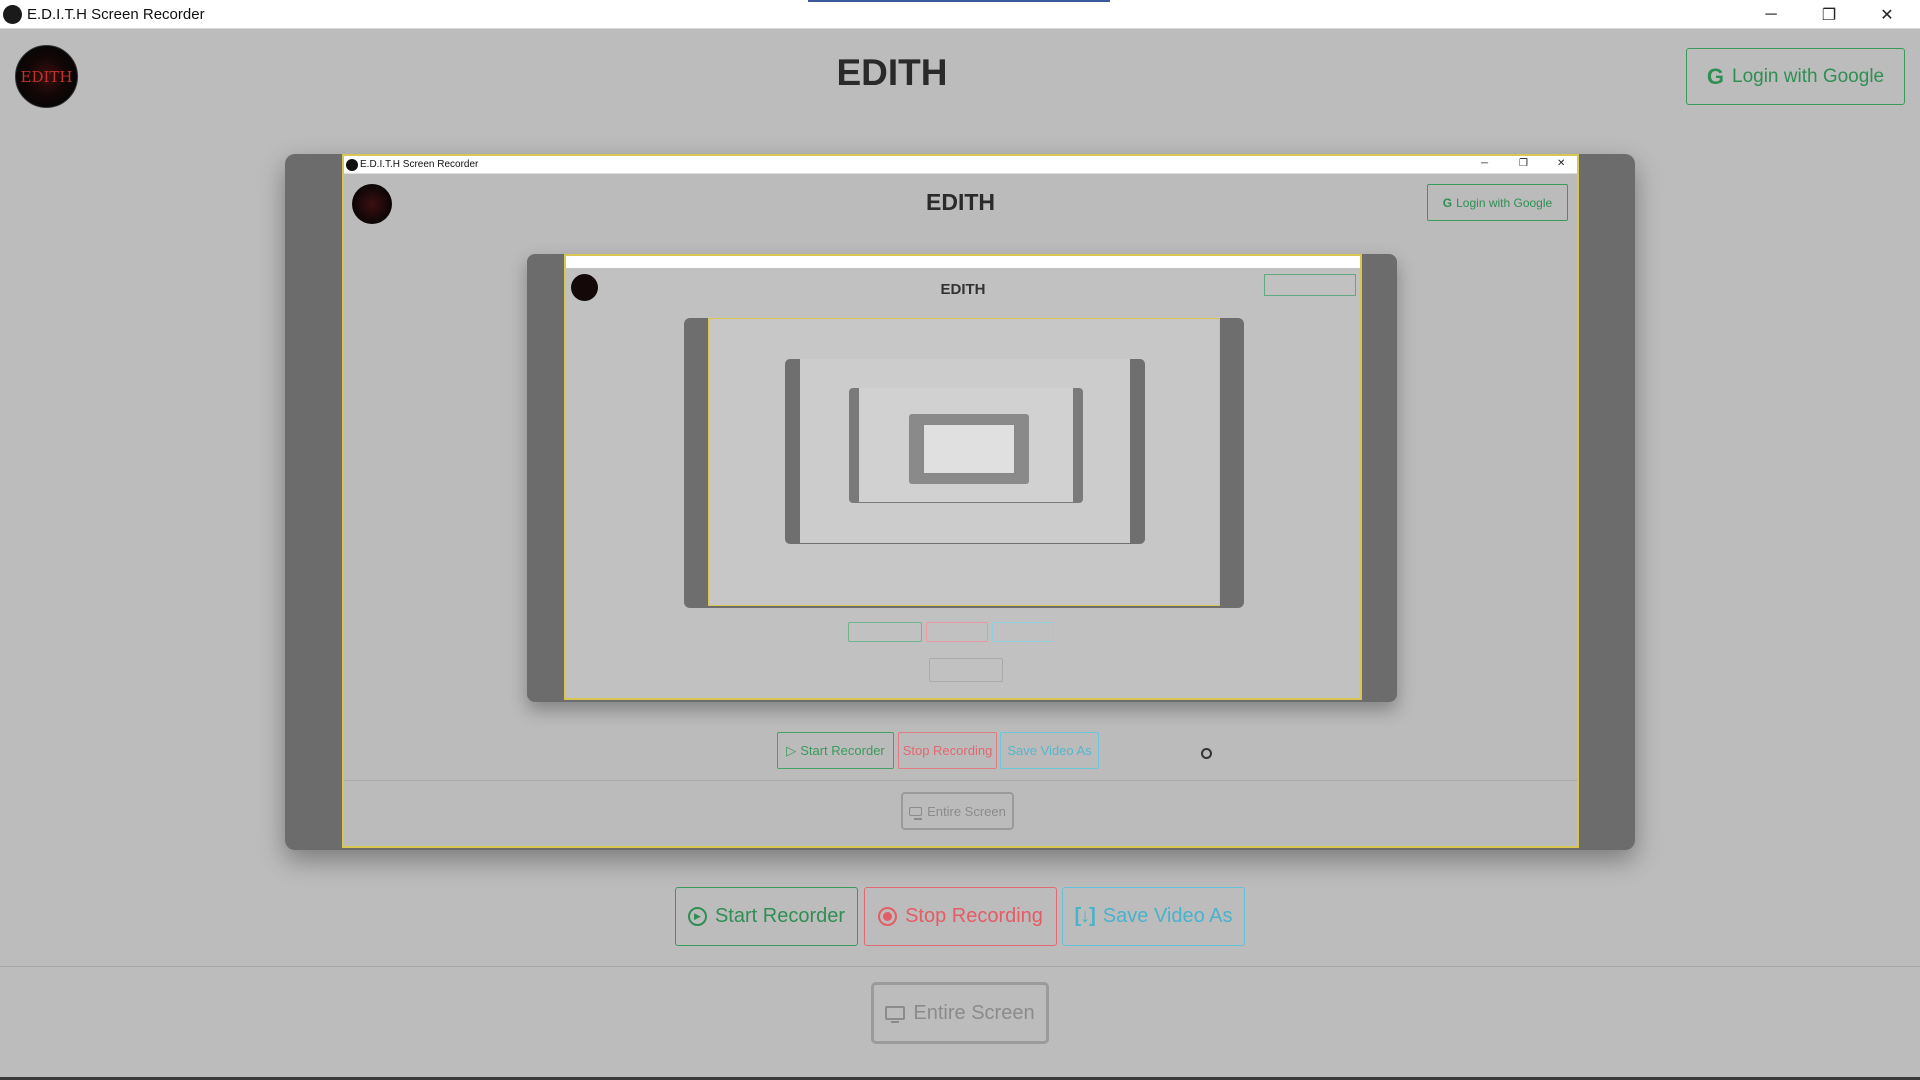 This screenshot has height=1080, width=1920. What do you see at coordinates (1561, 163) in the screenshot?
I see `preview-close-icon: ✕` at bounding box center [1561, 163].